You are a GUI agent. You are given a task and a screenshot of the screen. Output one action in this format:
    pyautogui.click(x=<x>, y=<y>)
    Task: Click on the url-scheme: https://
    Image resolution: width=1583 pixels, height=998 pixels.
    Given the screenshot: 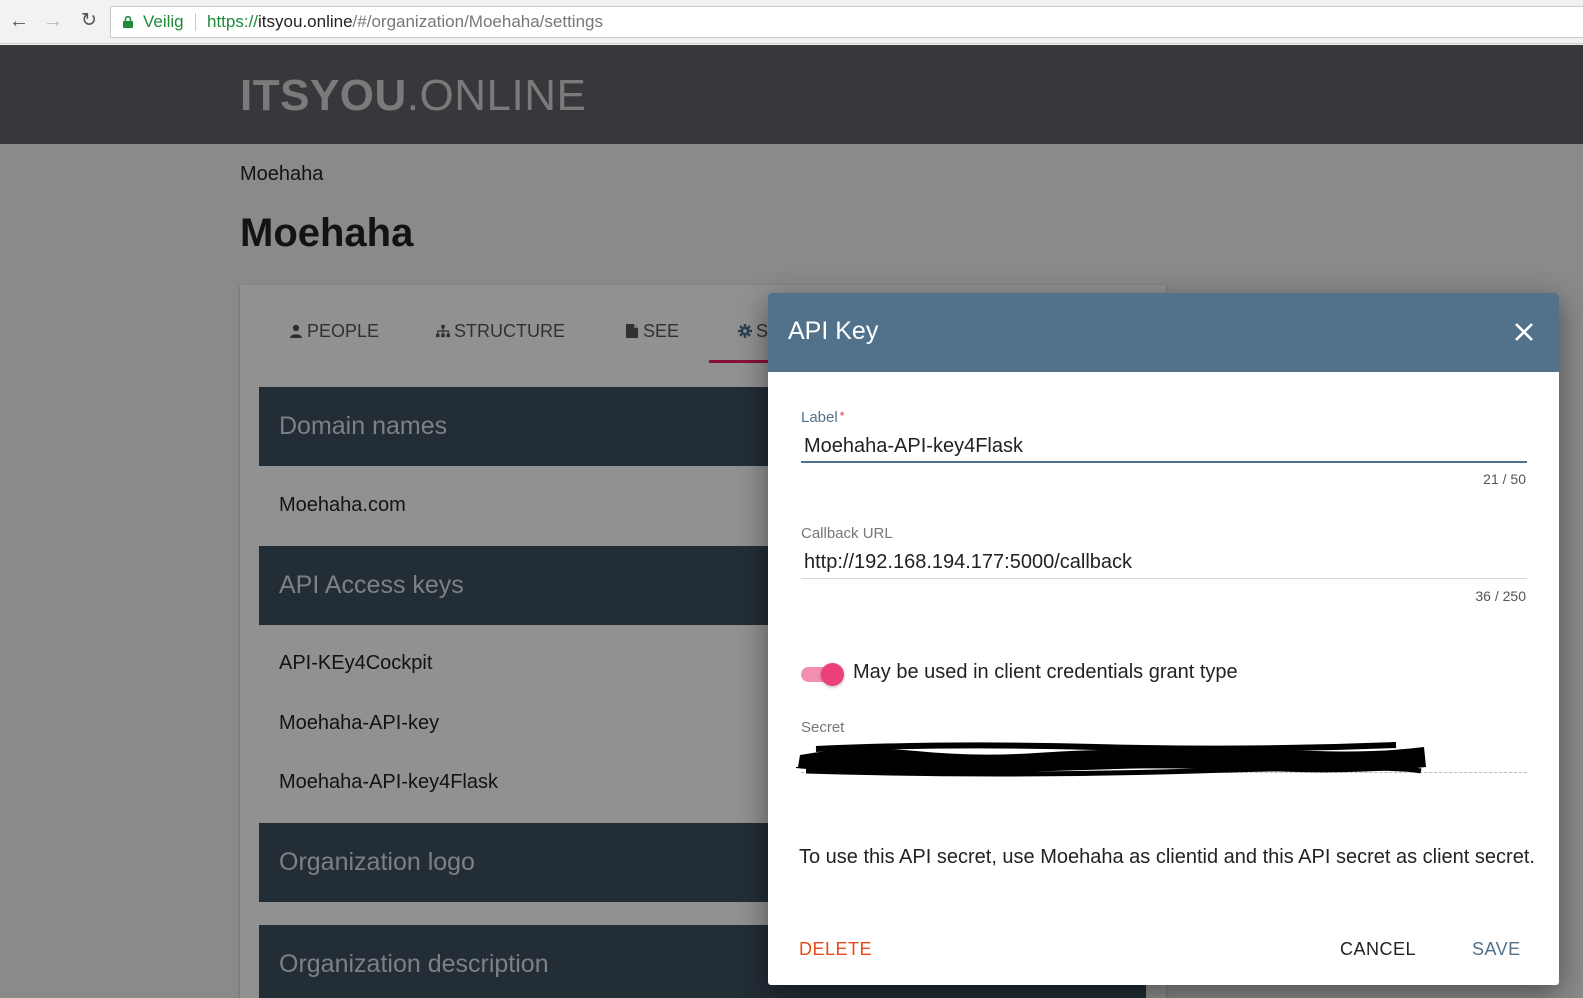 What is the action you would take?
    pyautogui.click(x=233, y=21)
    